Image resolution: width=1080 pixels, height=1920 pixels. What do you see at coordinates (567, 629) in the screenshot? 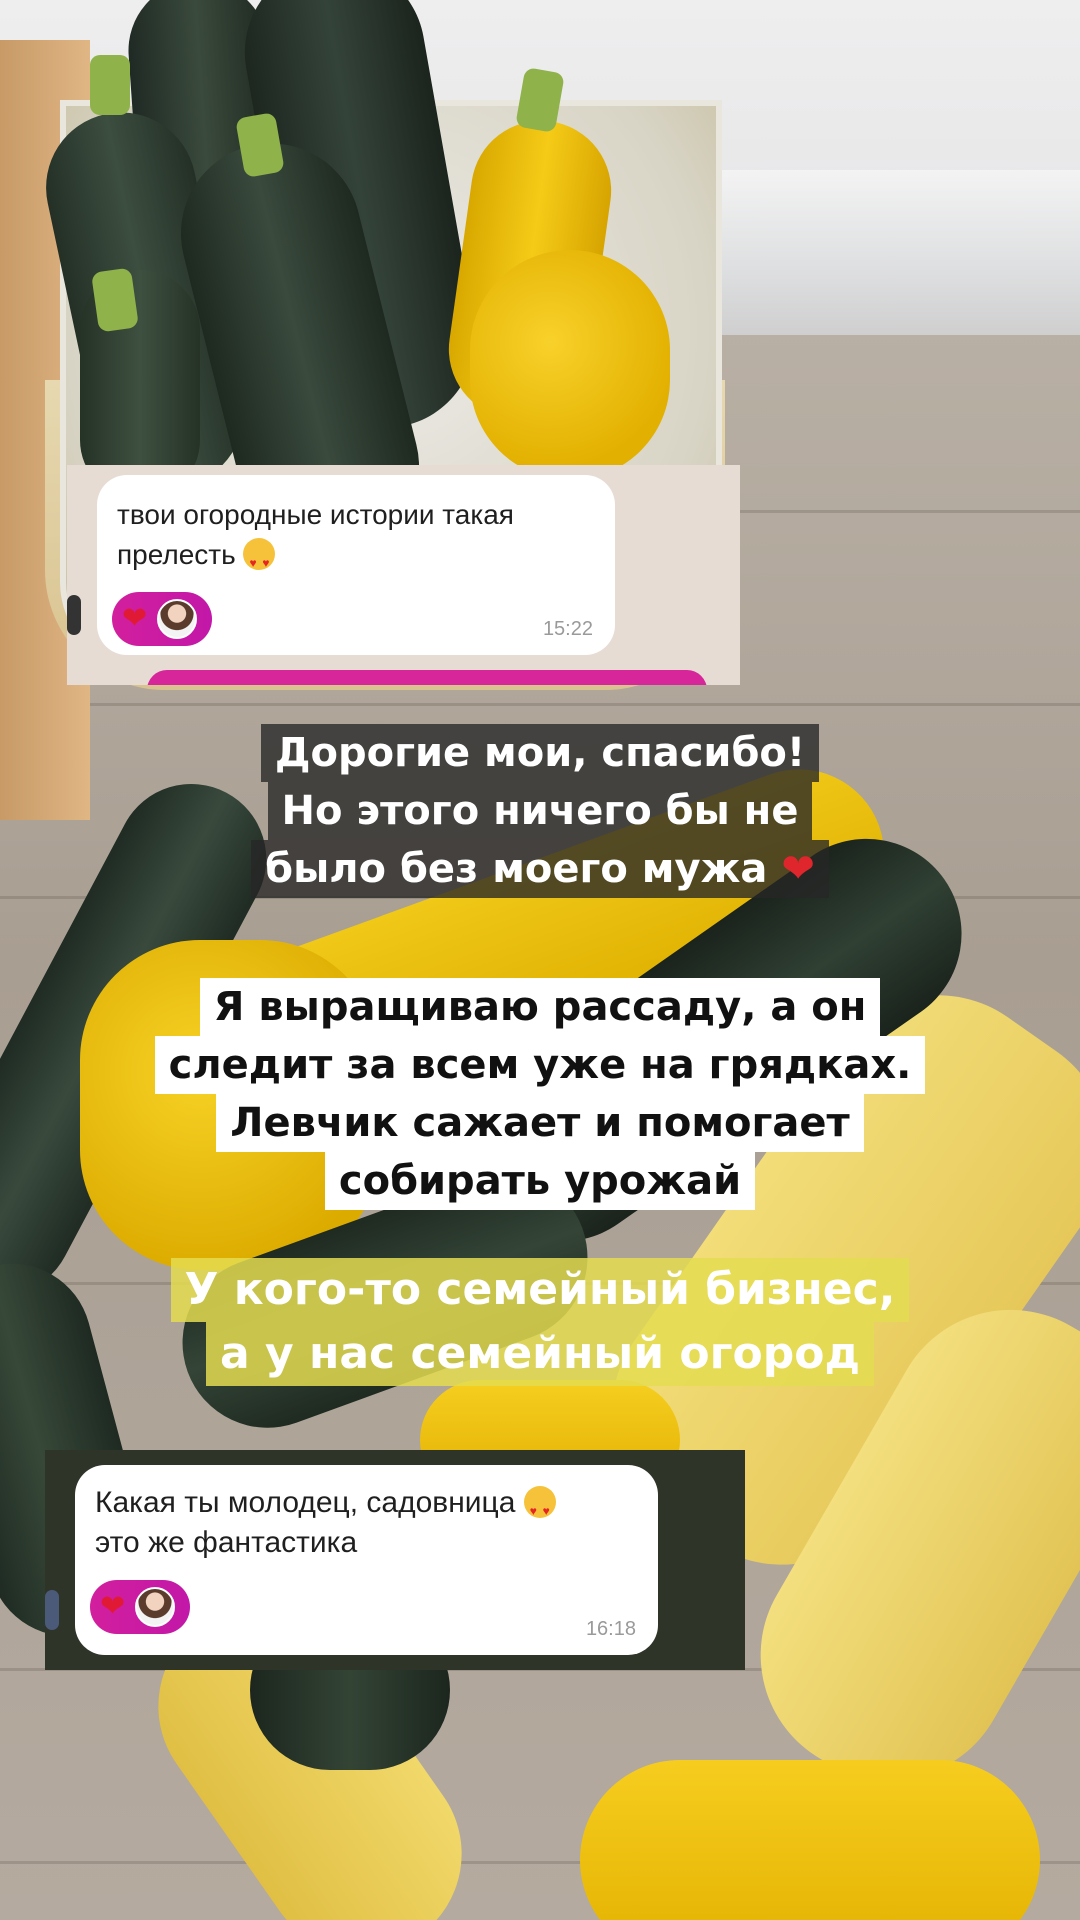
I see `message-timestamp: 15:22` at bounding box center [567, 629].